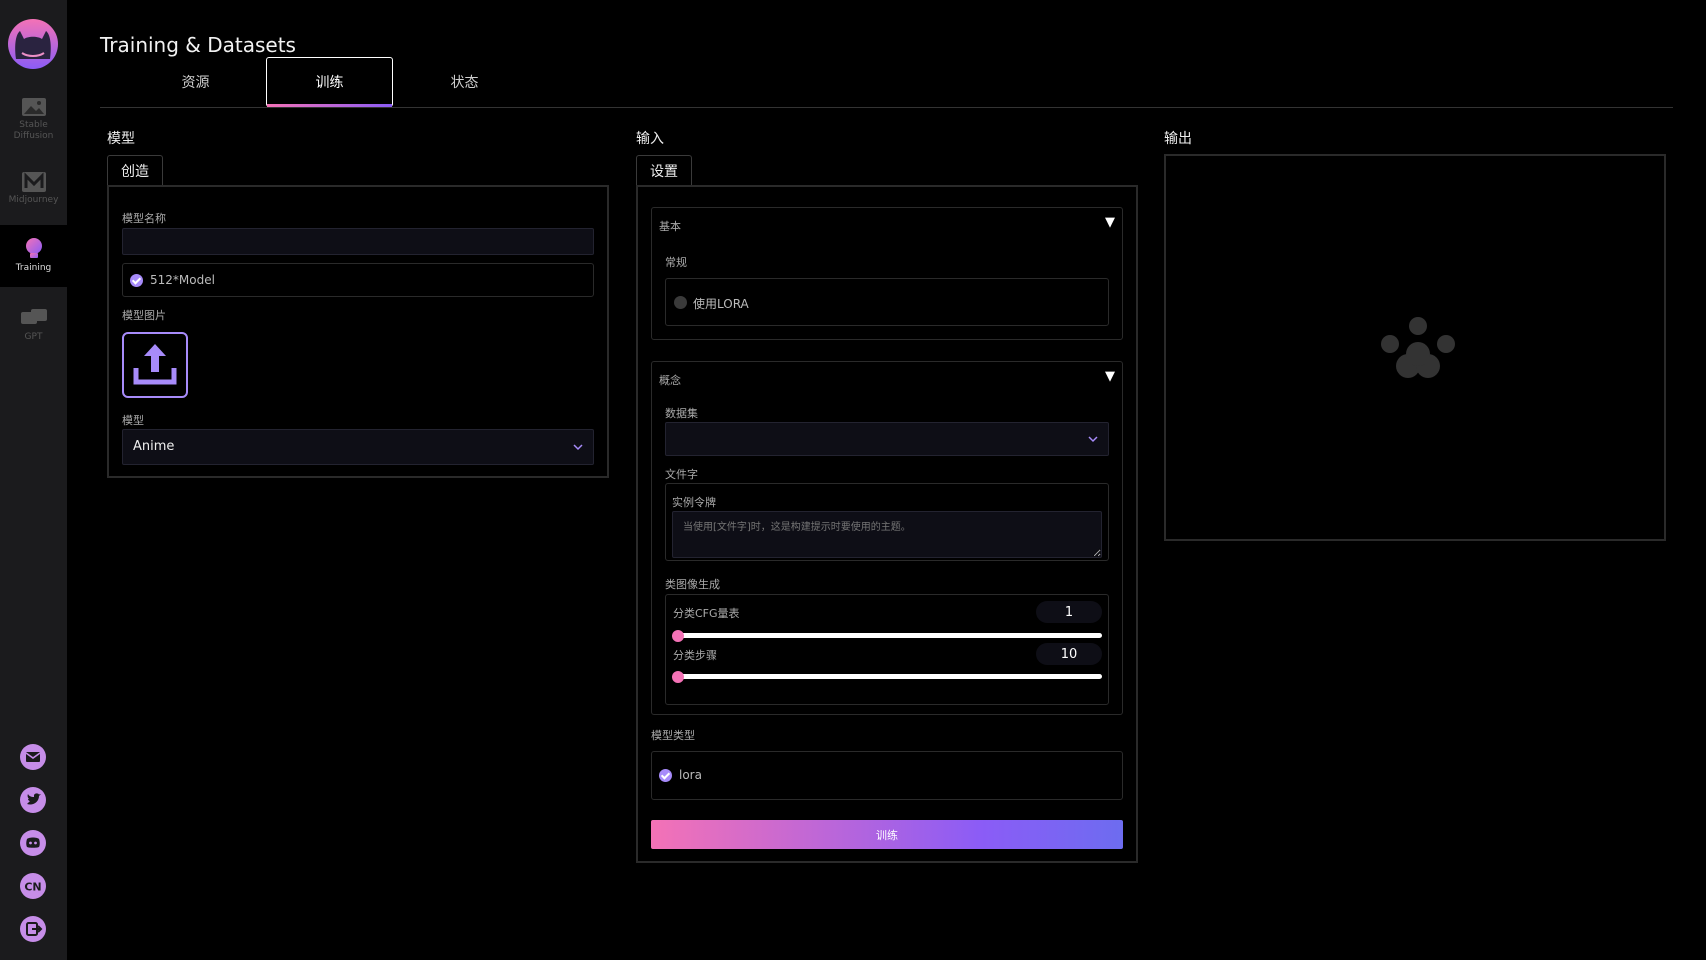  What do you see at coordinates (182, 280) in the screenshot?
I see `model-512-label: 512*Model` at bounding box center [182, 280].